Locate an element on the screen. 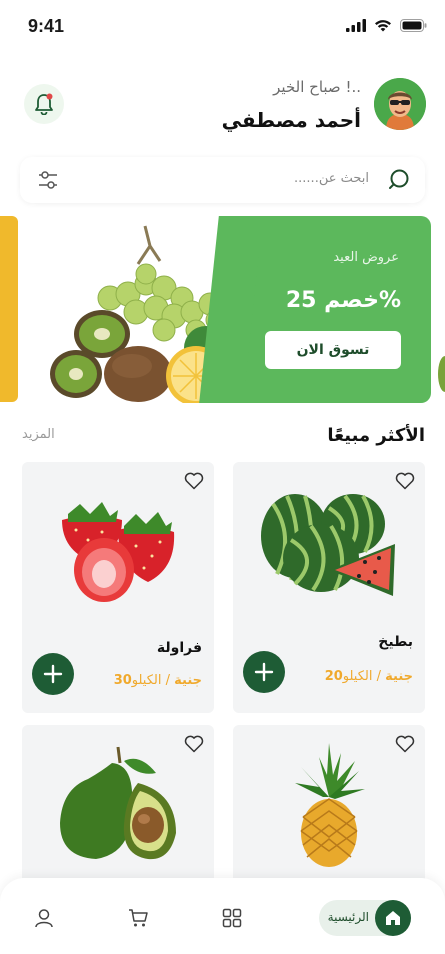 The image size is (445, 954). notifications-button is located at coordinates (44, 104).